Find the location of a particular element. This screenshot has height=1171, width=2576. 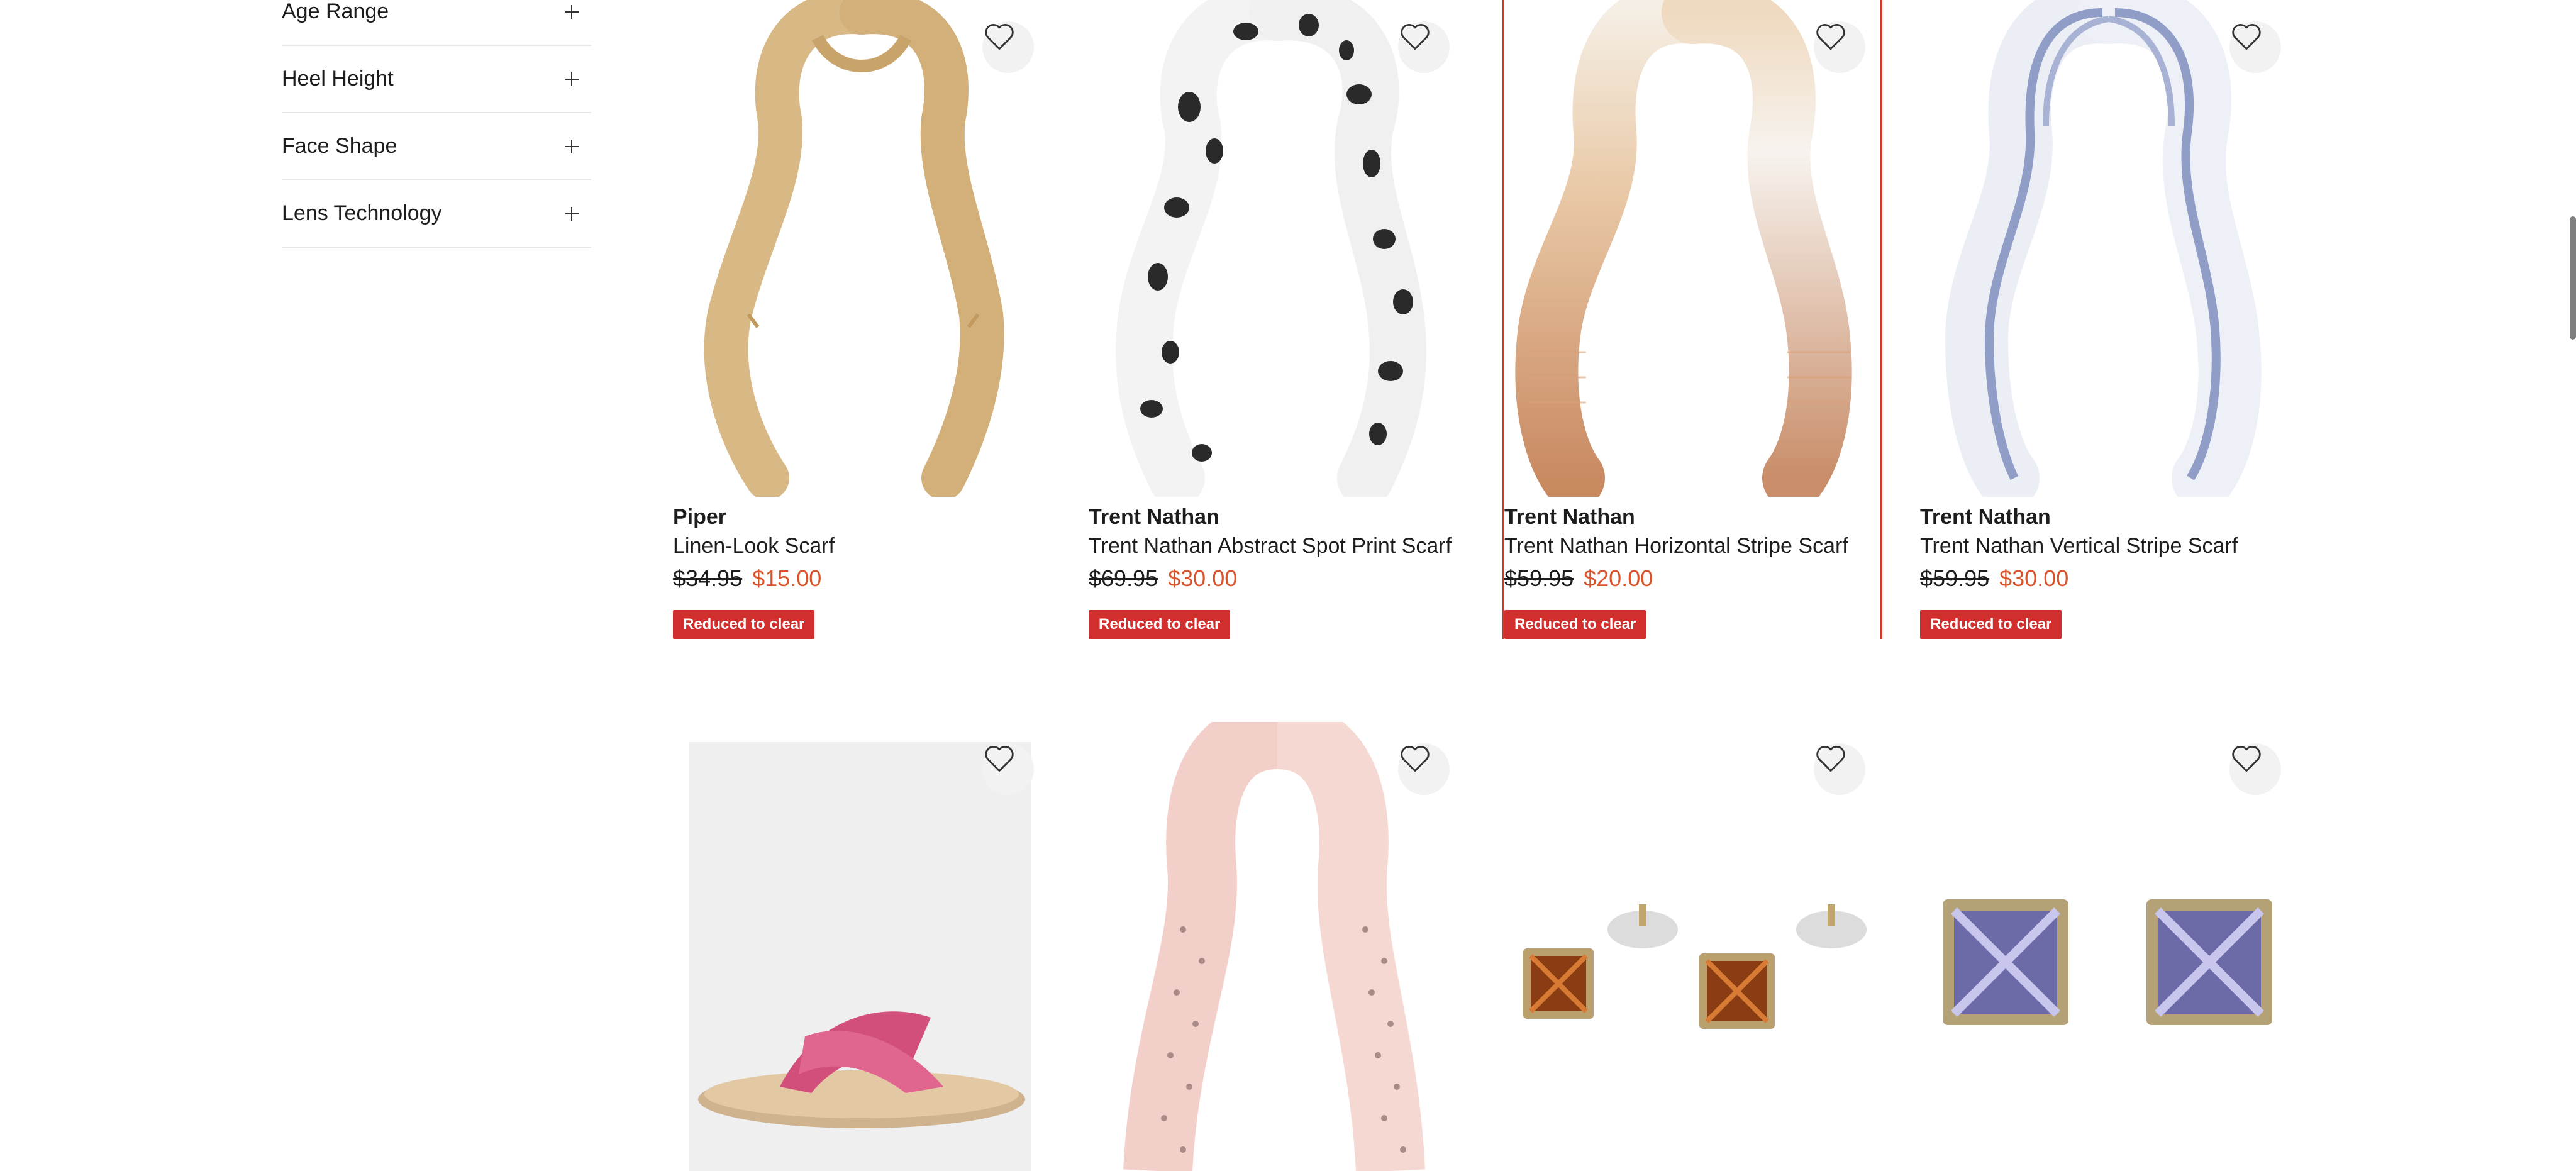

product-name: Linen-Look Scarf is located at coordinates (861, 546).